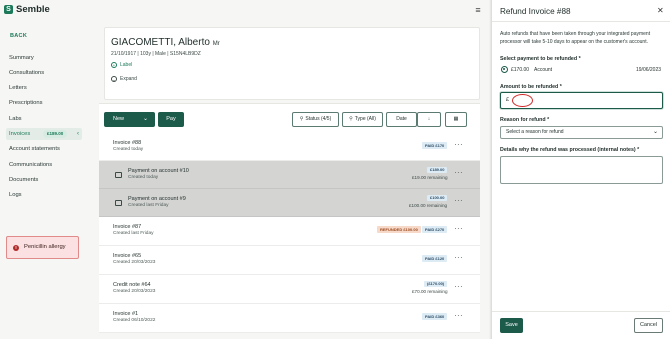 The width and height of the screenshot is (670, 339). Describe the element at coordinates (158, 171) in the screenshot. I see `row-title: Payment on account #10` at that location.